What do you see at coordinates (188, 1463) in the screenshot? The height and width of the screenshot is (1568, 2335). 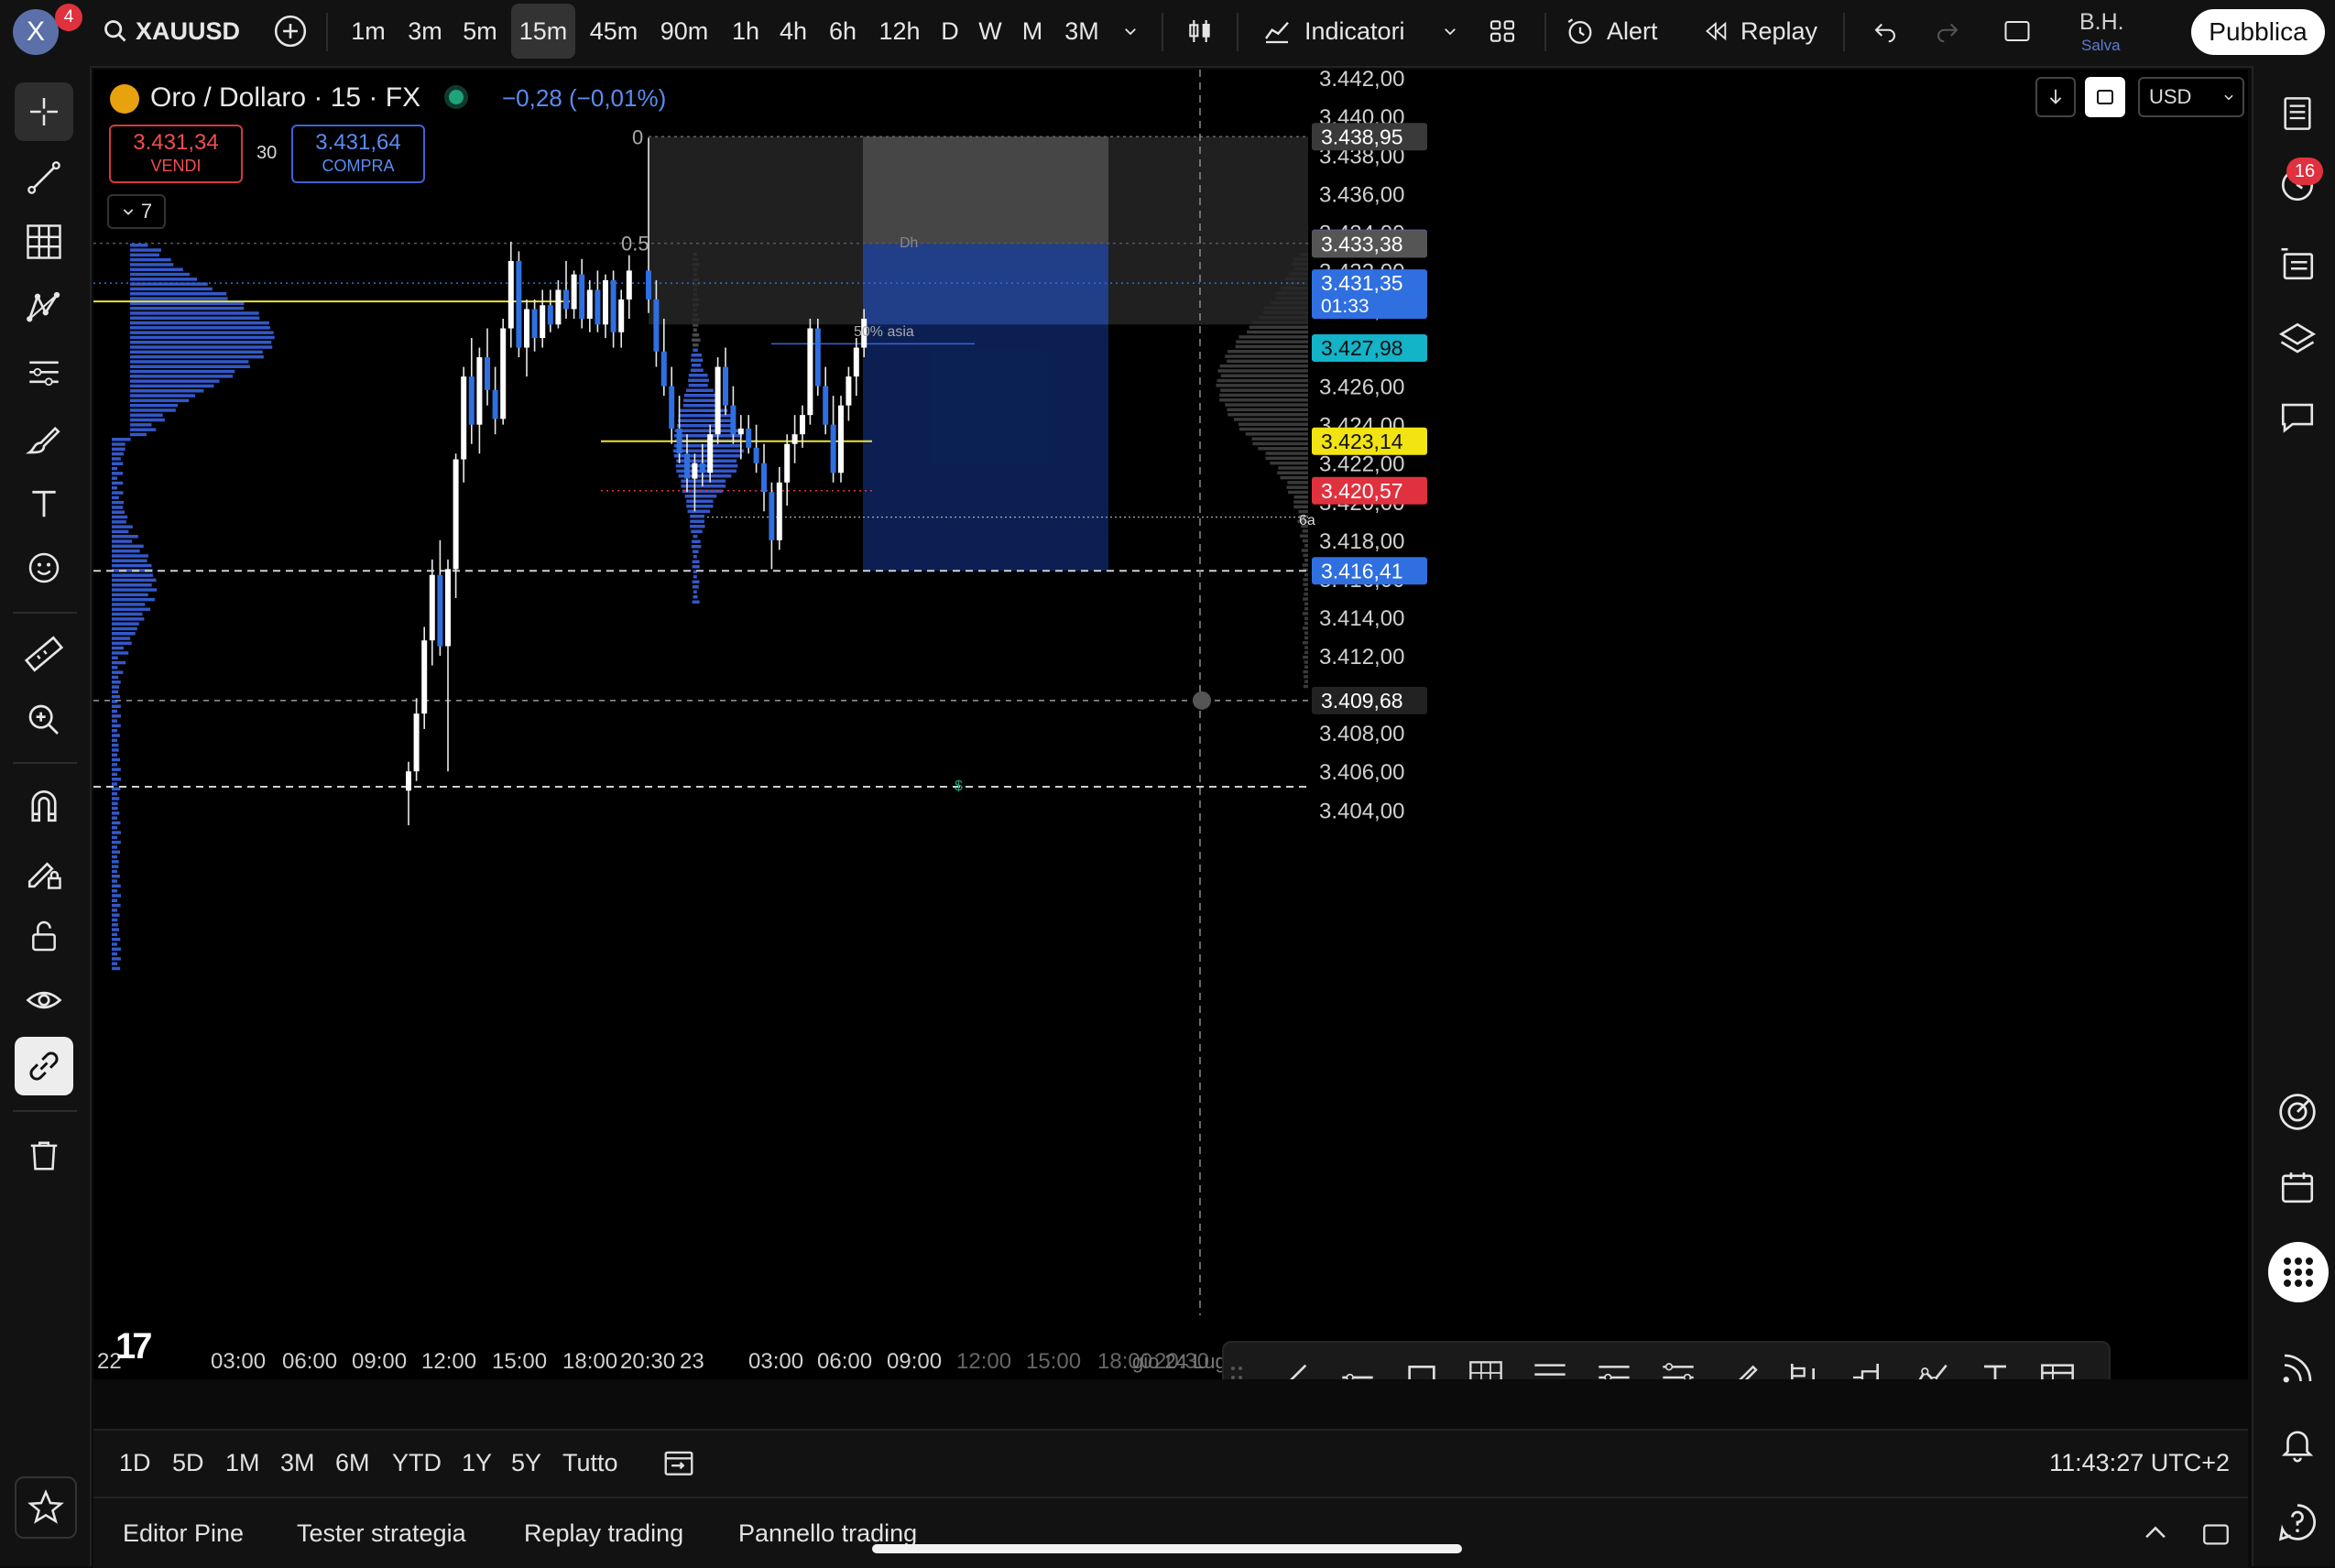 I see `range-5d: 5D` at bounding box center [188, 1463].